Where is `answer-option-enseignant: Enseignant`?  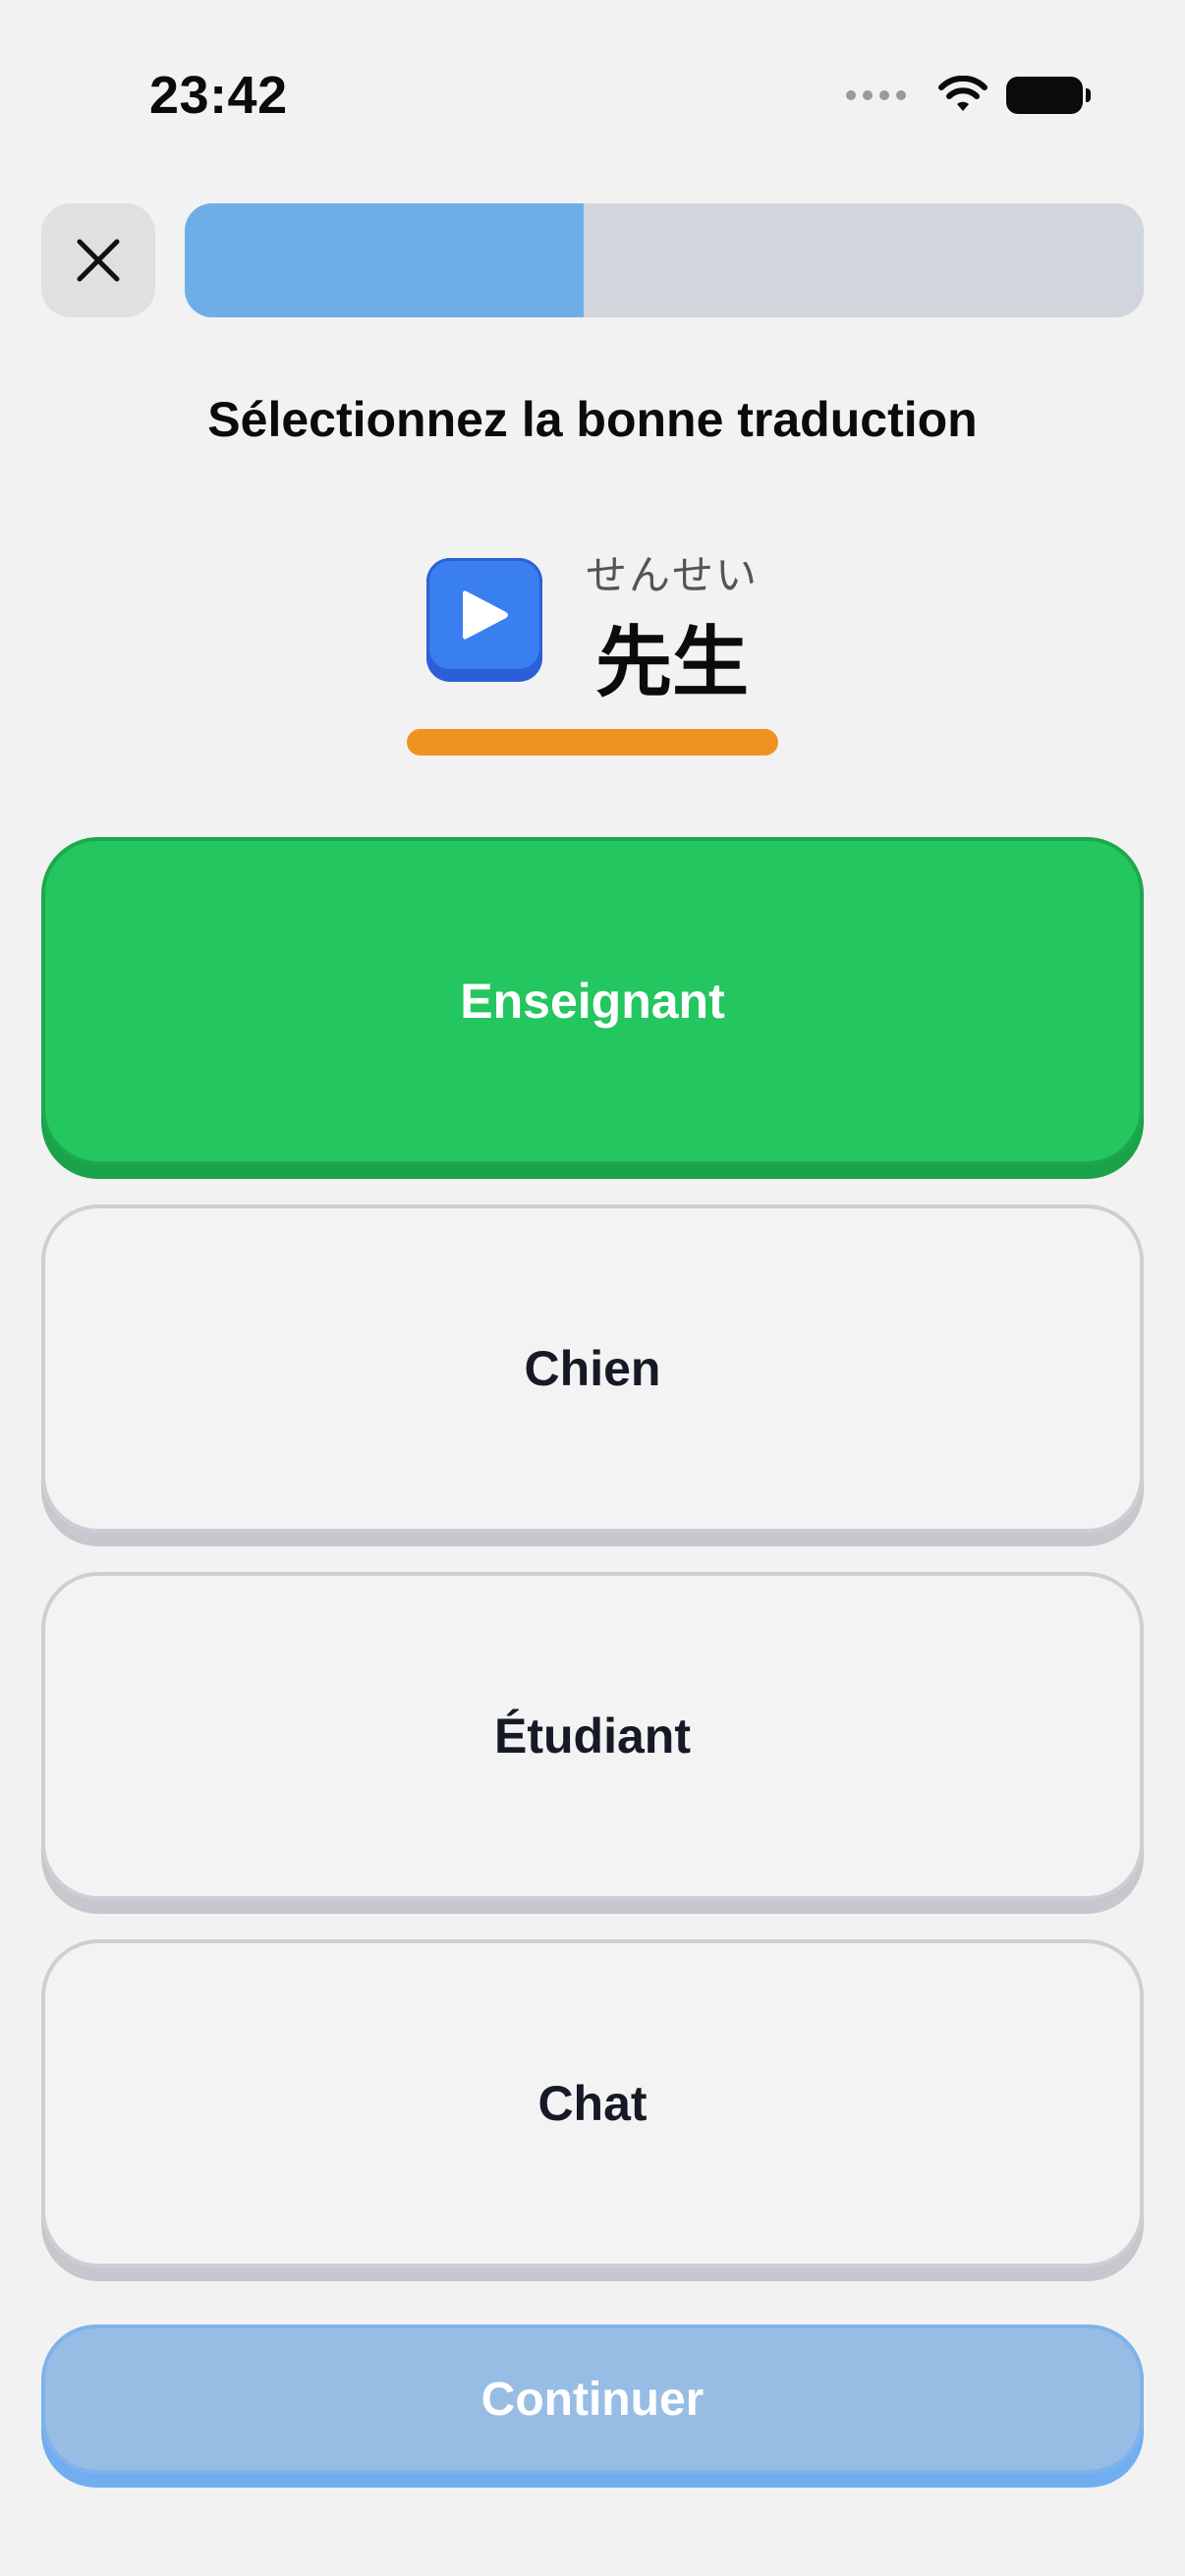 answer-option-enseignant: Enseignant is located at coordinates (592, 1008).